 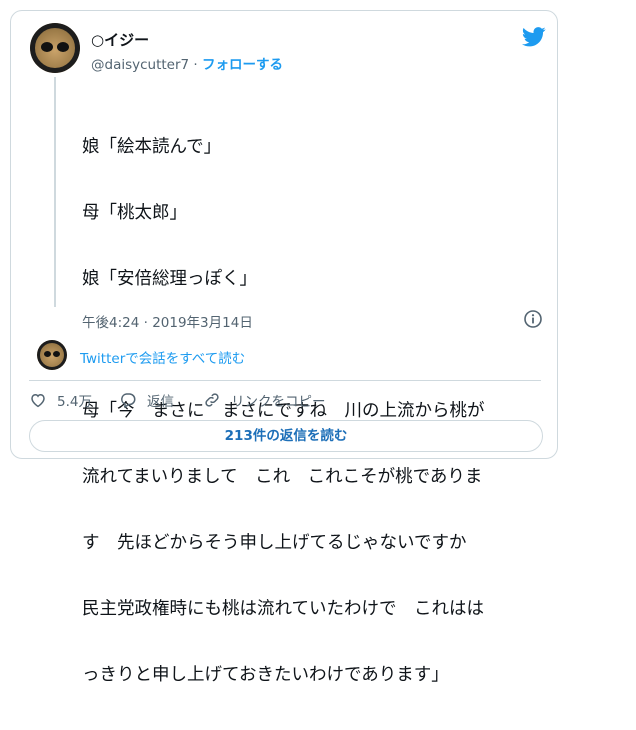 I want to click on follow-button: フォローする, so click(x=242, y=65).